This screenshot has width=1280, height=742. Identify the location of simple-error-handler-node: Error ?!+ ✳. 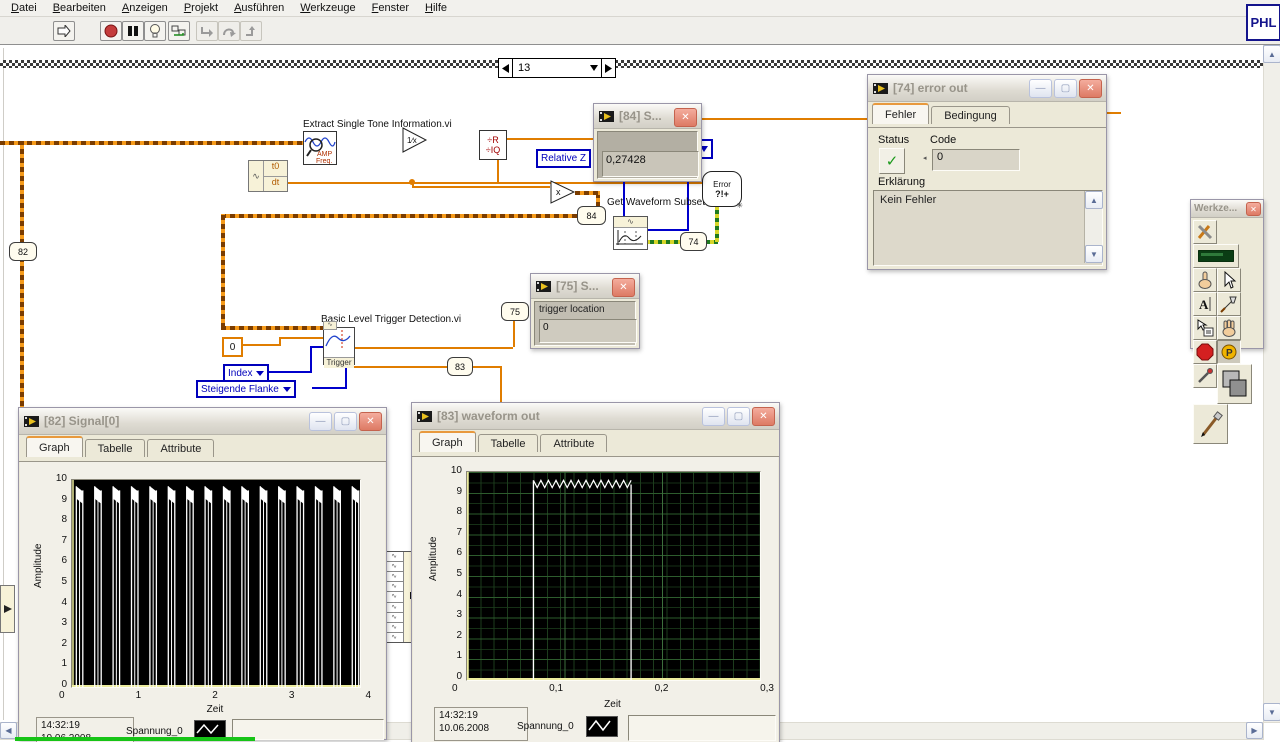
(722, 190).